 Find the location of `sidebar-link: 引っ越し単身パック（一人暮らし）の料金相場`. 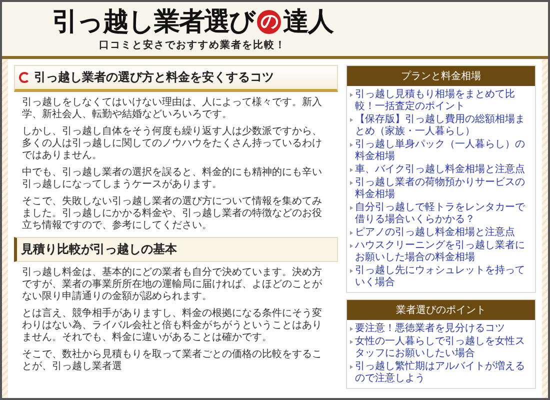

sidebar-link: 引っ越し単身パック（一人暮らし）の料金相場 is located at coordinates (443, 151).